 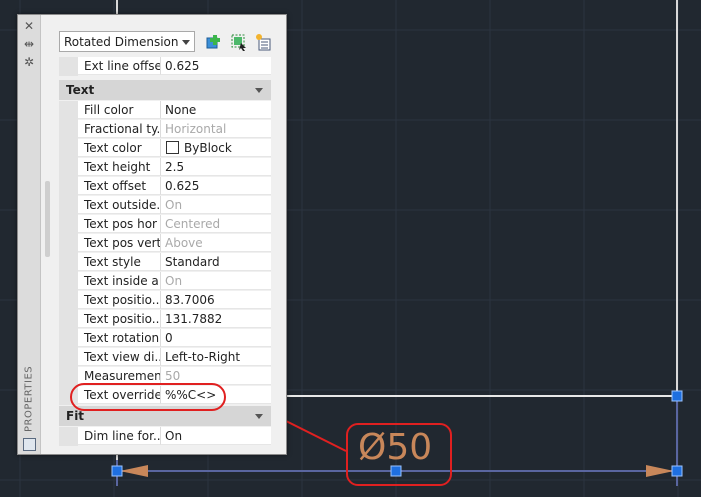 I want to click on annotation-circle-dimension, so click(x=399, y=454).